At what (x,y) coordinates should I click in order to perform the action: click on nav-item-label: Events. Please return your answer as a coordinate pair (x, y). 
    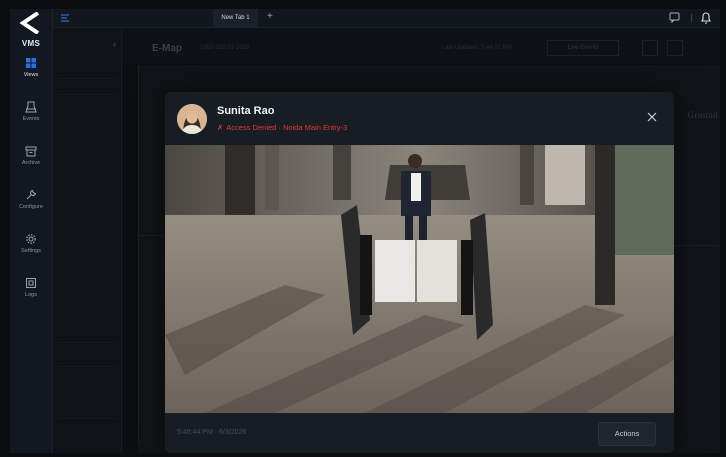
    Looking at the image, I should click on (31, 119).